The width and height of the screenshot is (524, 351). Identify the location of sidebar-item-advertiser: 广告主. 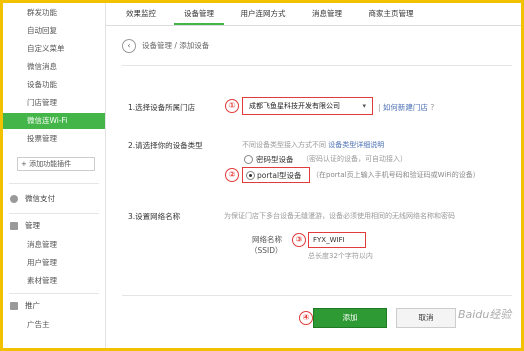
(54, 325).